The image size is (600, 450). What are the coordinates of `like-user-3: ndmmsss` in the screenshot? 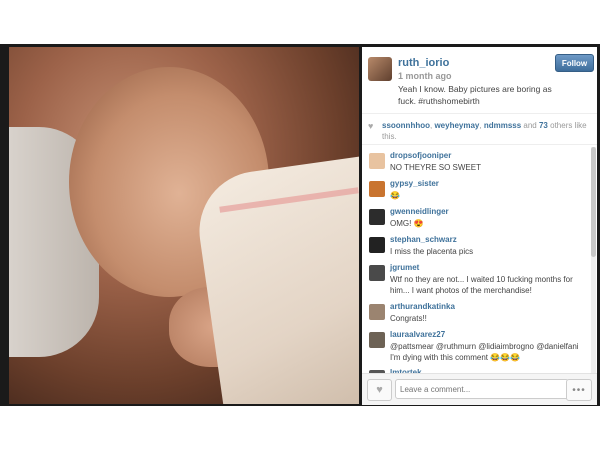 It's located at (502, 125).